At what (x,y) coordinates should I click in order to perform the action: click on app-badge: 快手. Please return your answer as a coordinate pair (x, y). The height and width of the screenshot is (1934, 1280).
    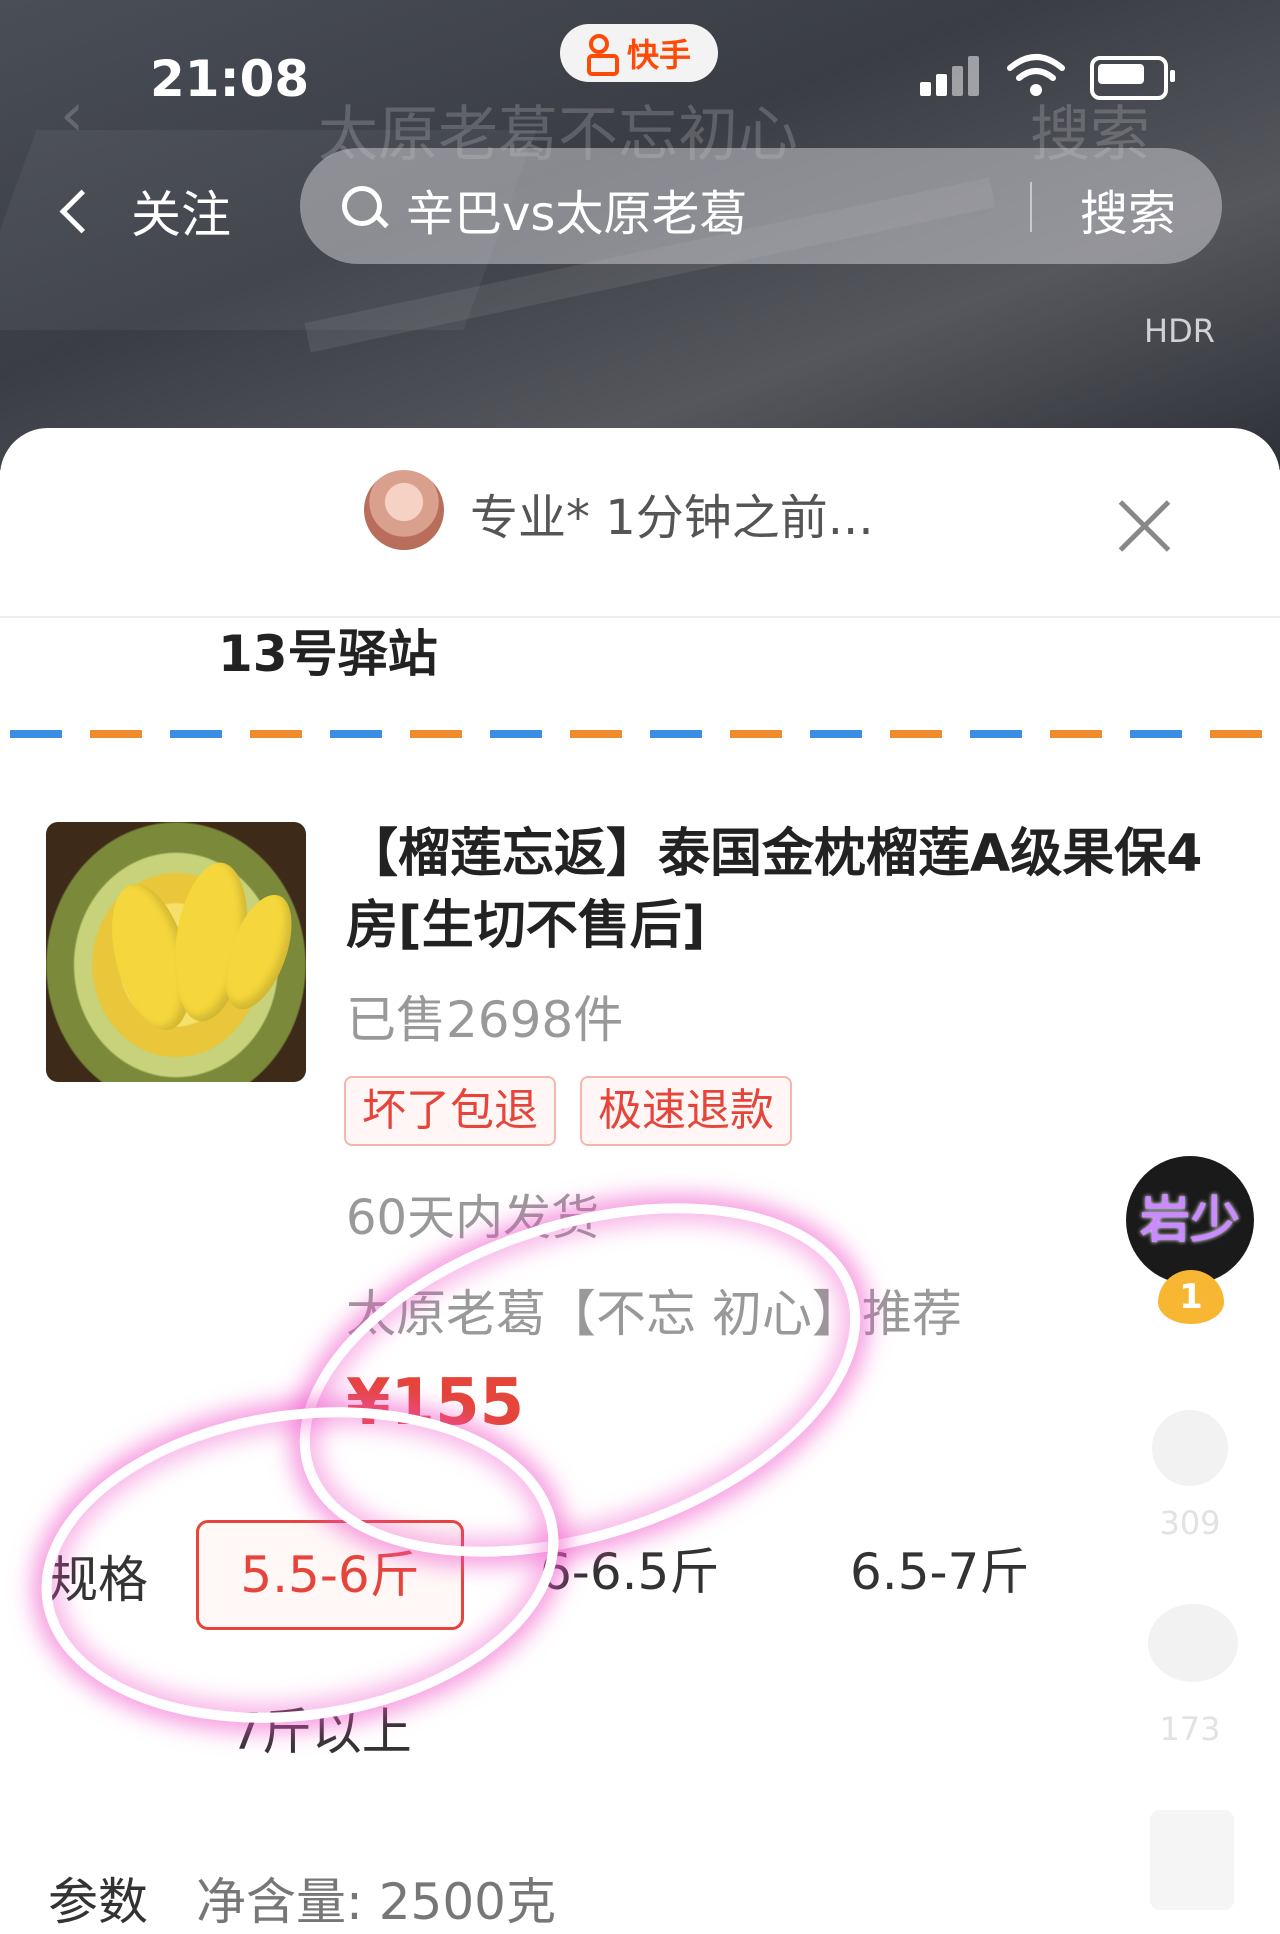
    Looking at the image, I should click on (639, 53).